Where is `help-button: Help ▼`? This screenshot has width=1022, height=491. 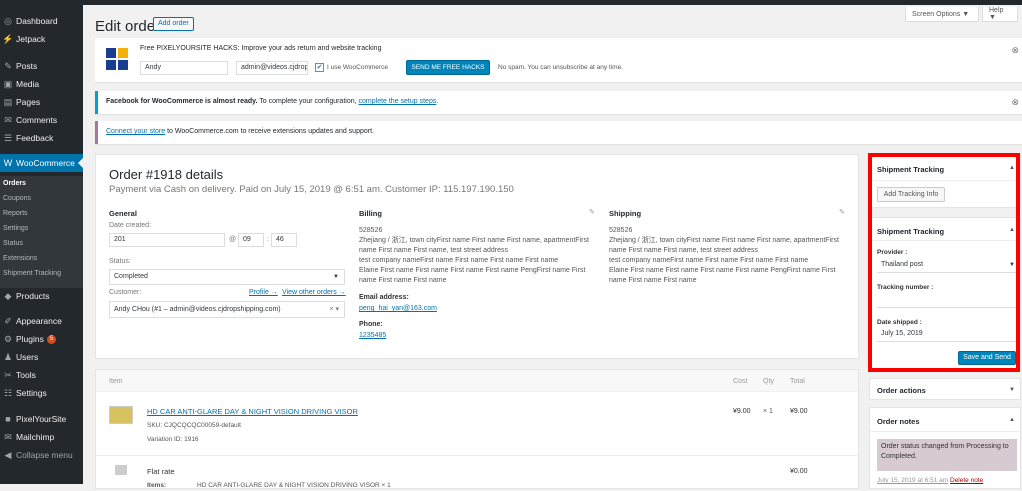 help-button: Help ▼ is located at coordinates (1000, 14).